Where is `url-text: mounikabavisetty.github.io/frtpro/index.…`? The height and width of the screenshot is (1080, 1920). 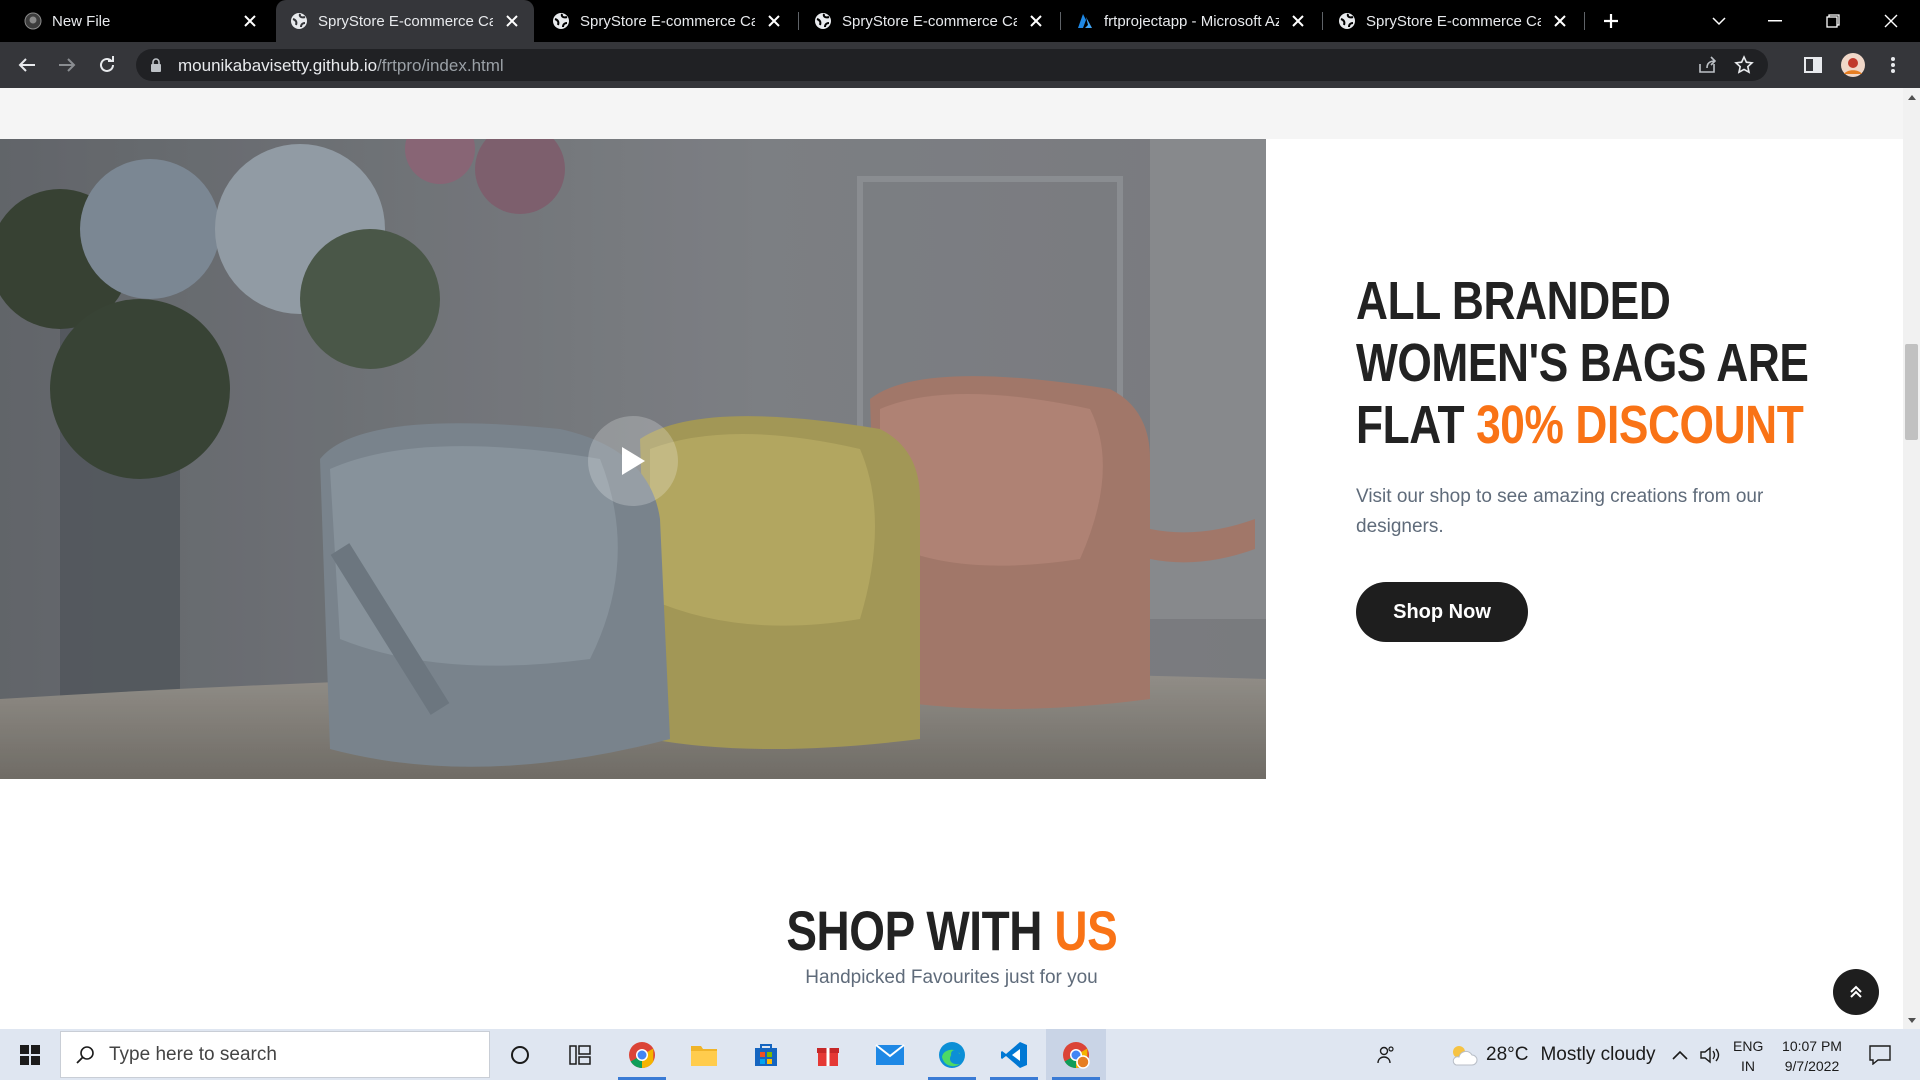 url-text: mounikabavisetty.github.io/frtpro/index.… is located at coordinates (341, 66).